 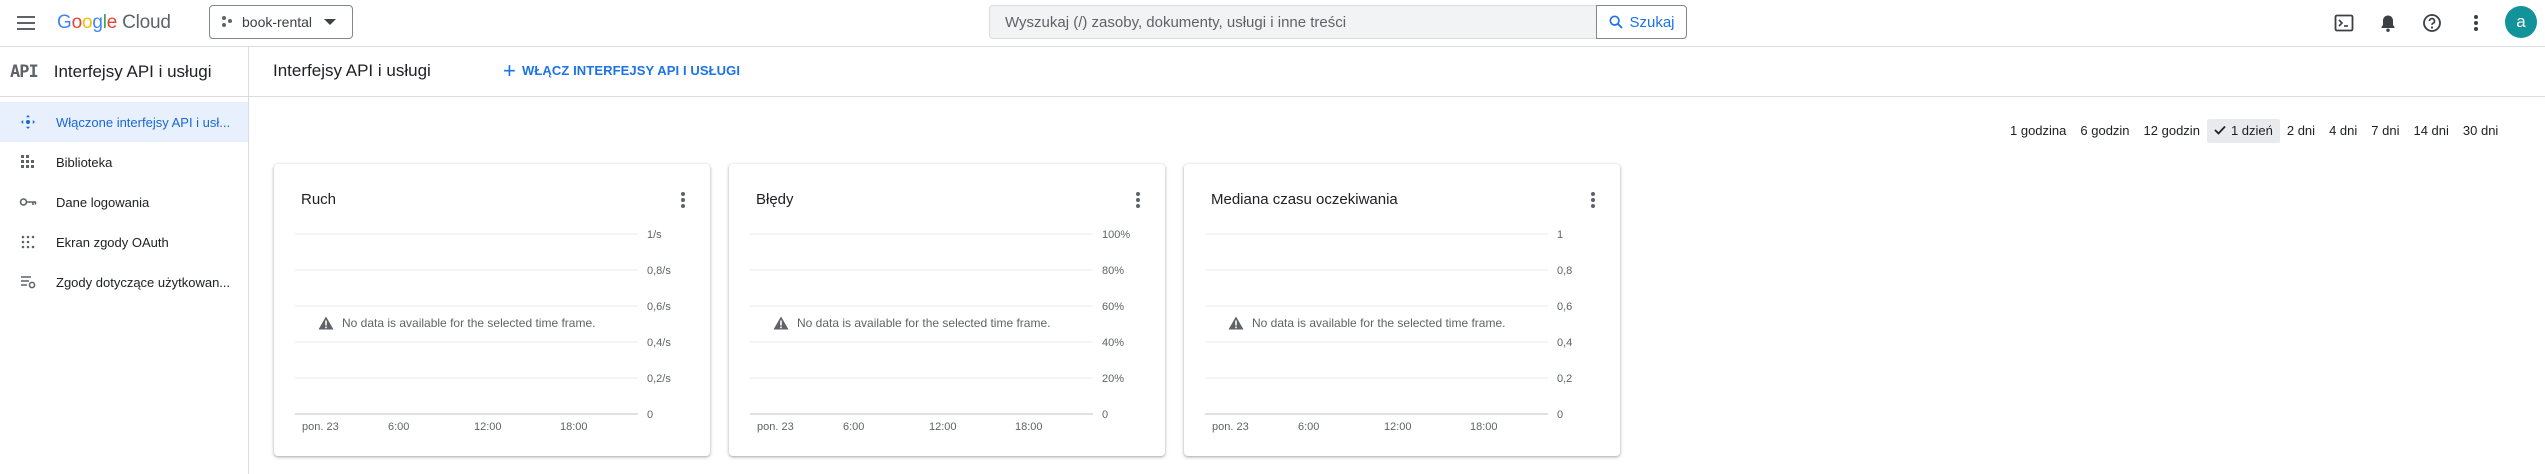 What do you see at coordinates (28, 242) in the screenshot?
I see `oauth-icon` at bounding box center [28, 242].